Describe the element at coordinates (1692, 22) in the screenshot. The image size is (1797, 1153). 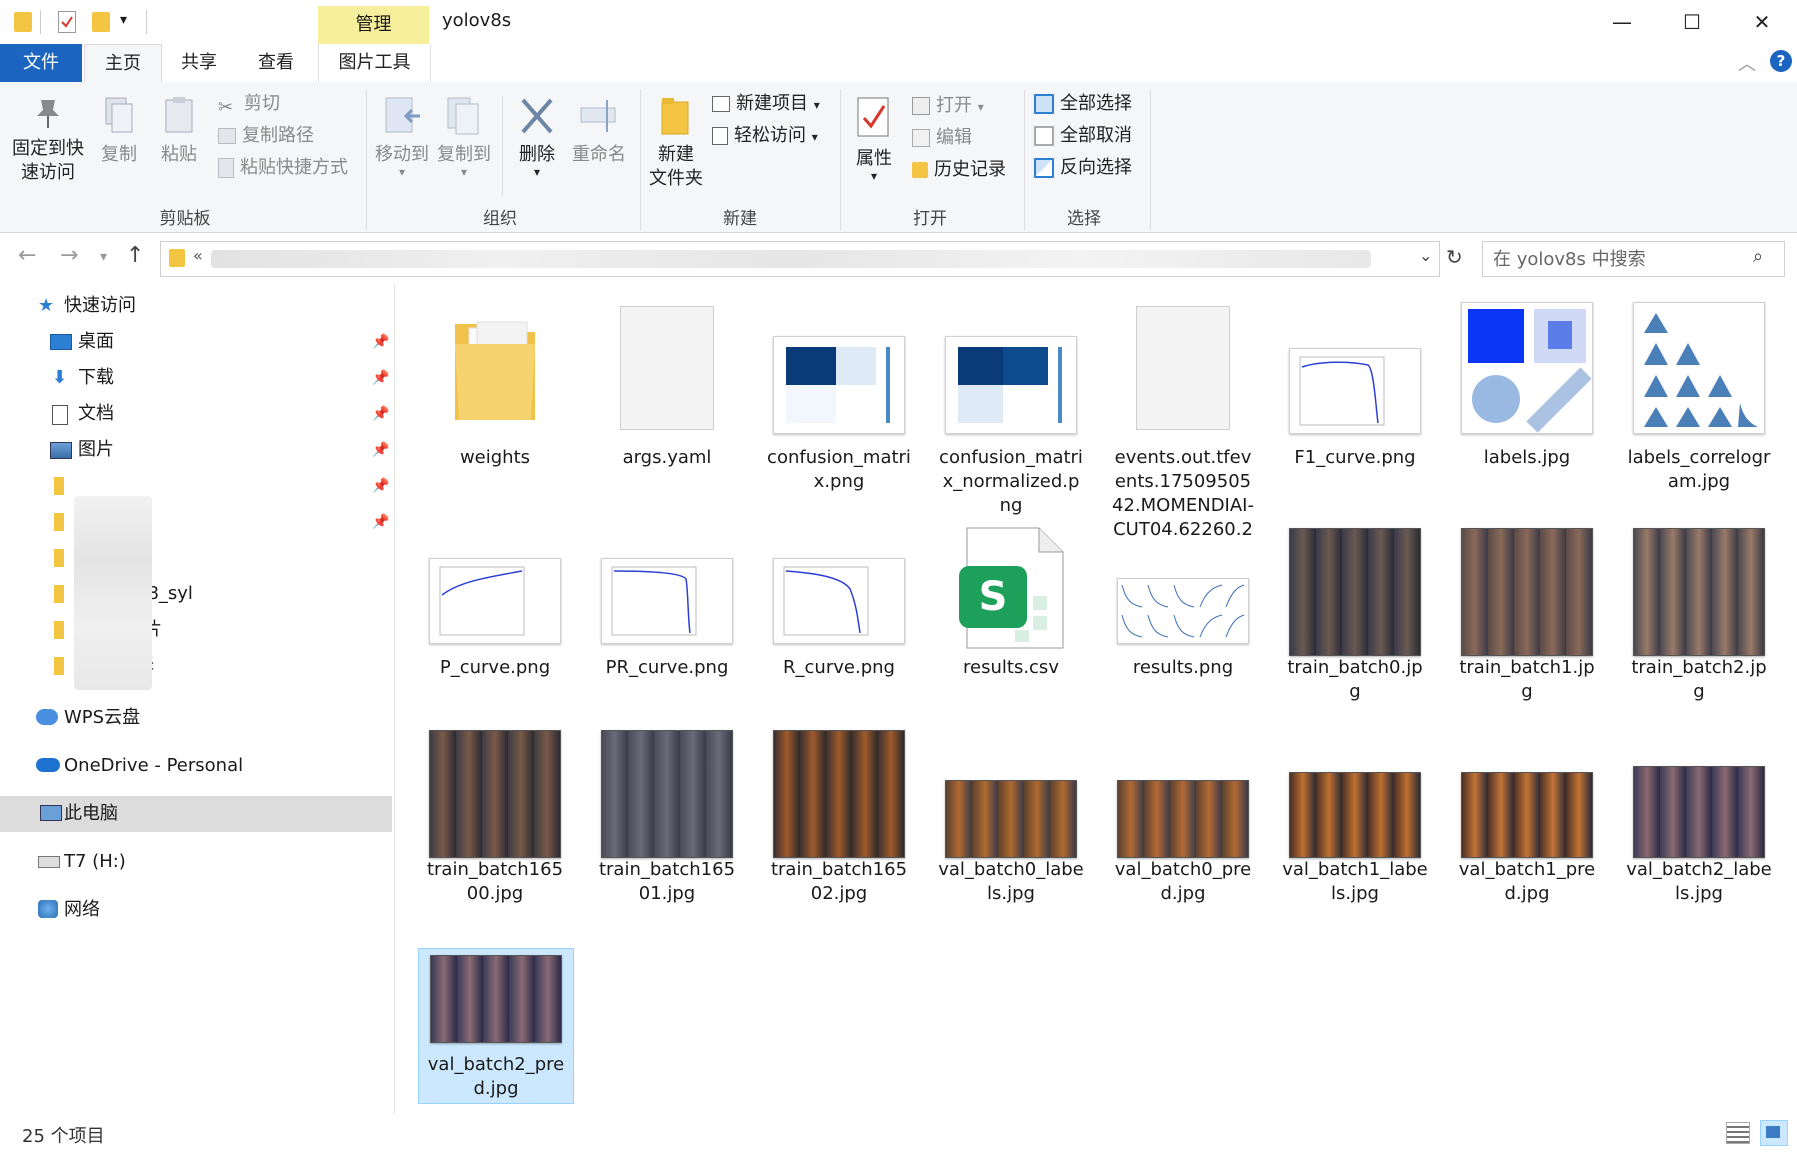
I see `maximize-button: ☐` at that location.